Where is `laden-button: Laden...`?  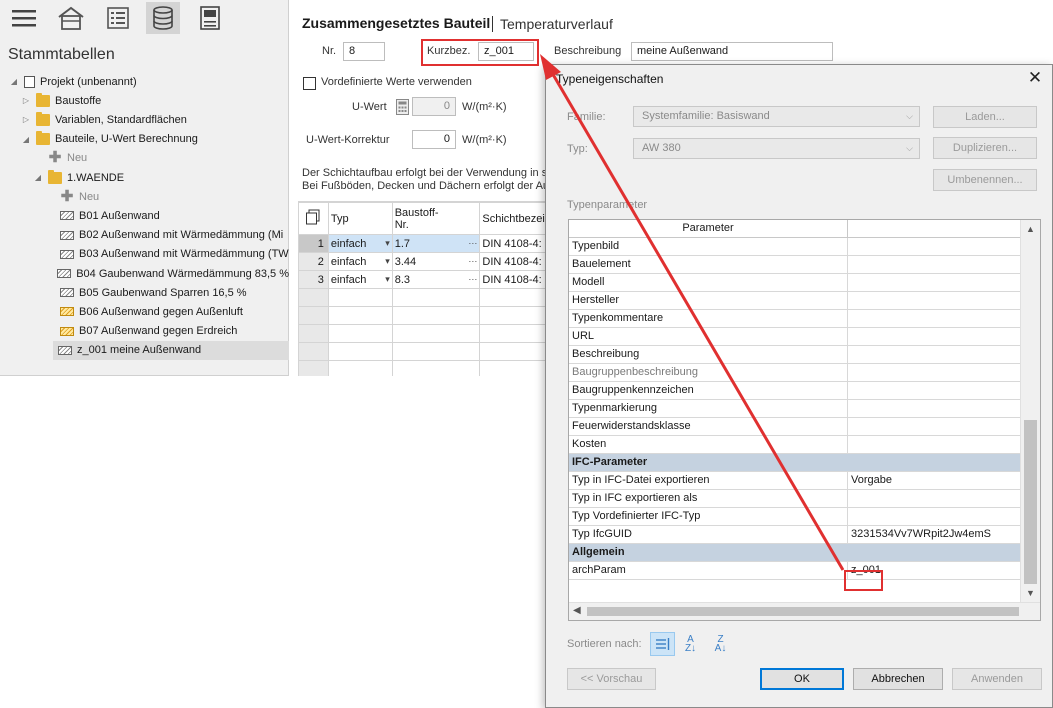
laden-button: Laden... is located at coordinates (985, 117).